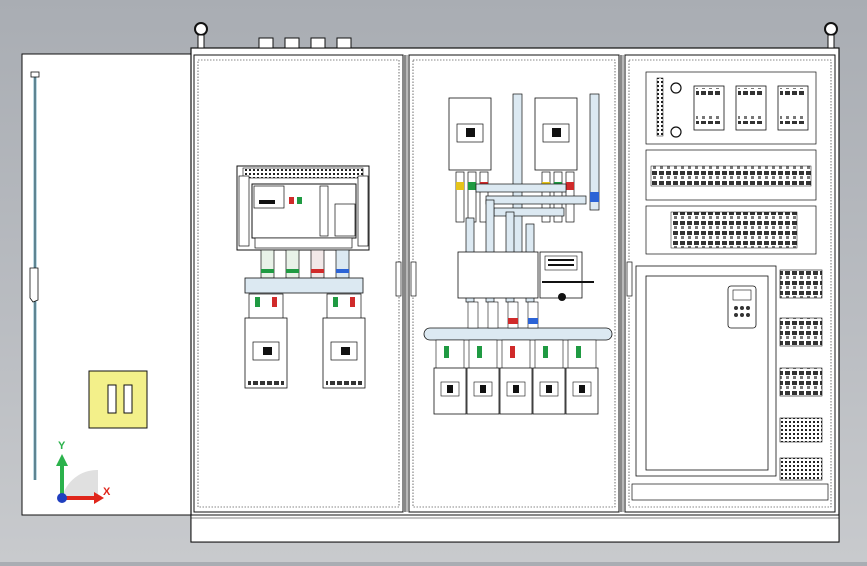  Describe the element at coordinates (107, 492) in the screenshot. I see `x-axis-label: X` at that location.